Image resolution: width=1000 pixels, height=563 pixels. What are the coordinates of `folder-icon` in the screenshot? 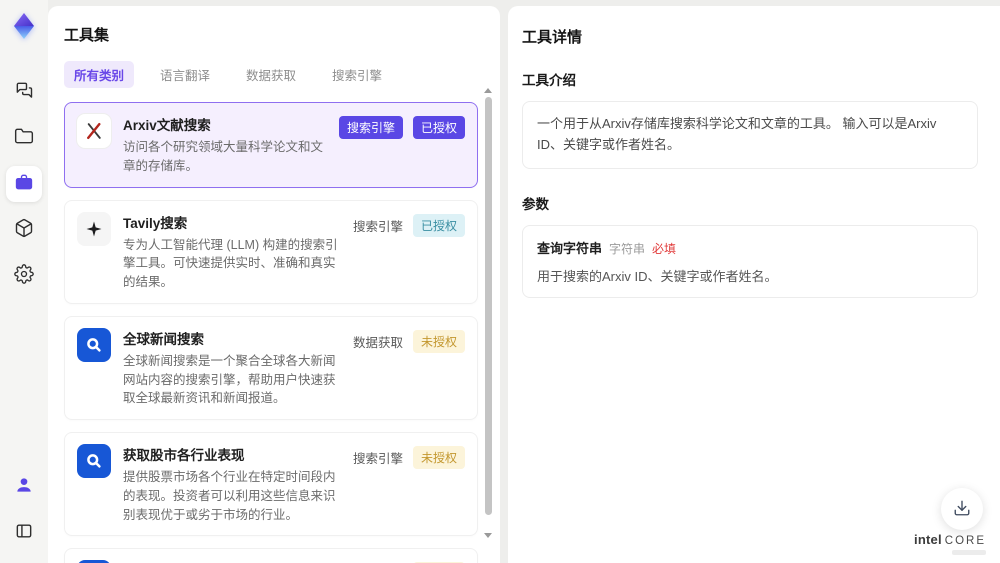 It's located at (24, 138).